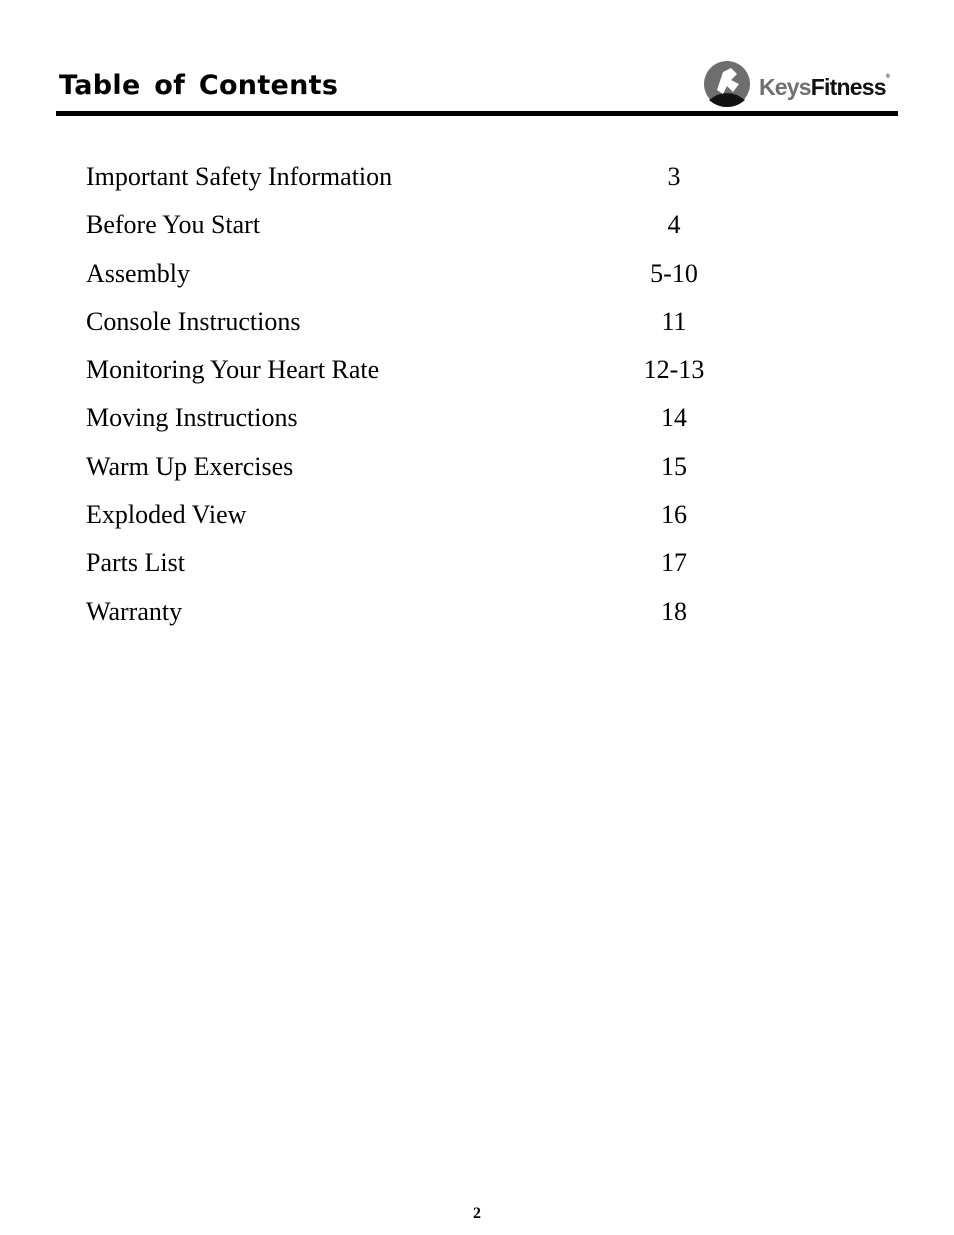  Describe the element at coordinates (233, 370) in the screenshot. I see `toc-entry-label: Monitoring Your Heart Rate` at that location.